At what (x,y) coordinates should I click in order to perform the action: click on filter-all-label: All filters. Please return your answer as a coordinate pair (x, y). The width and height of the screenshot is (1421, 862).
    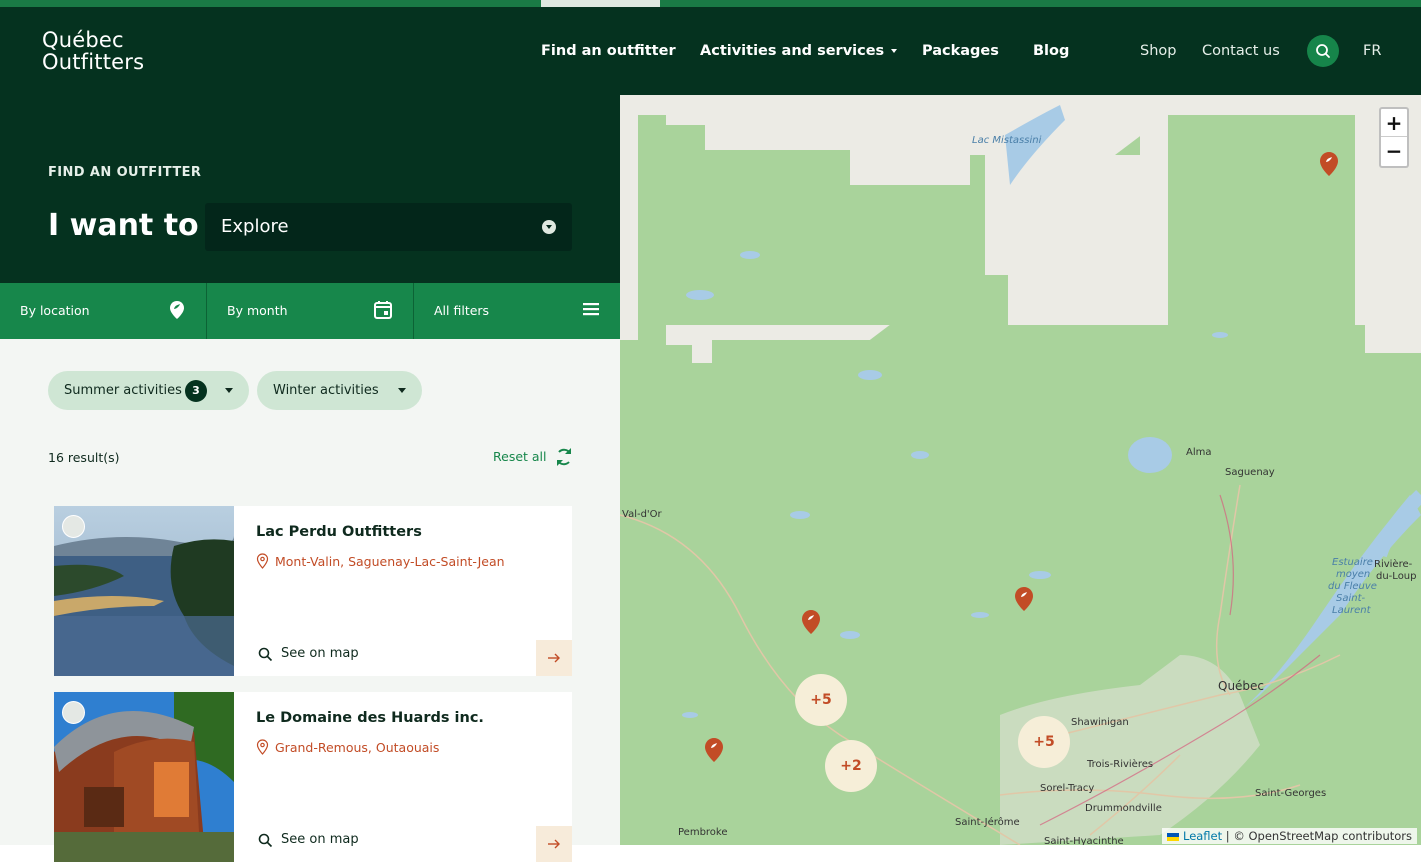
    Looking at the image, I should click on (462, 310).